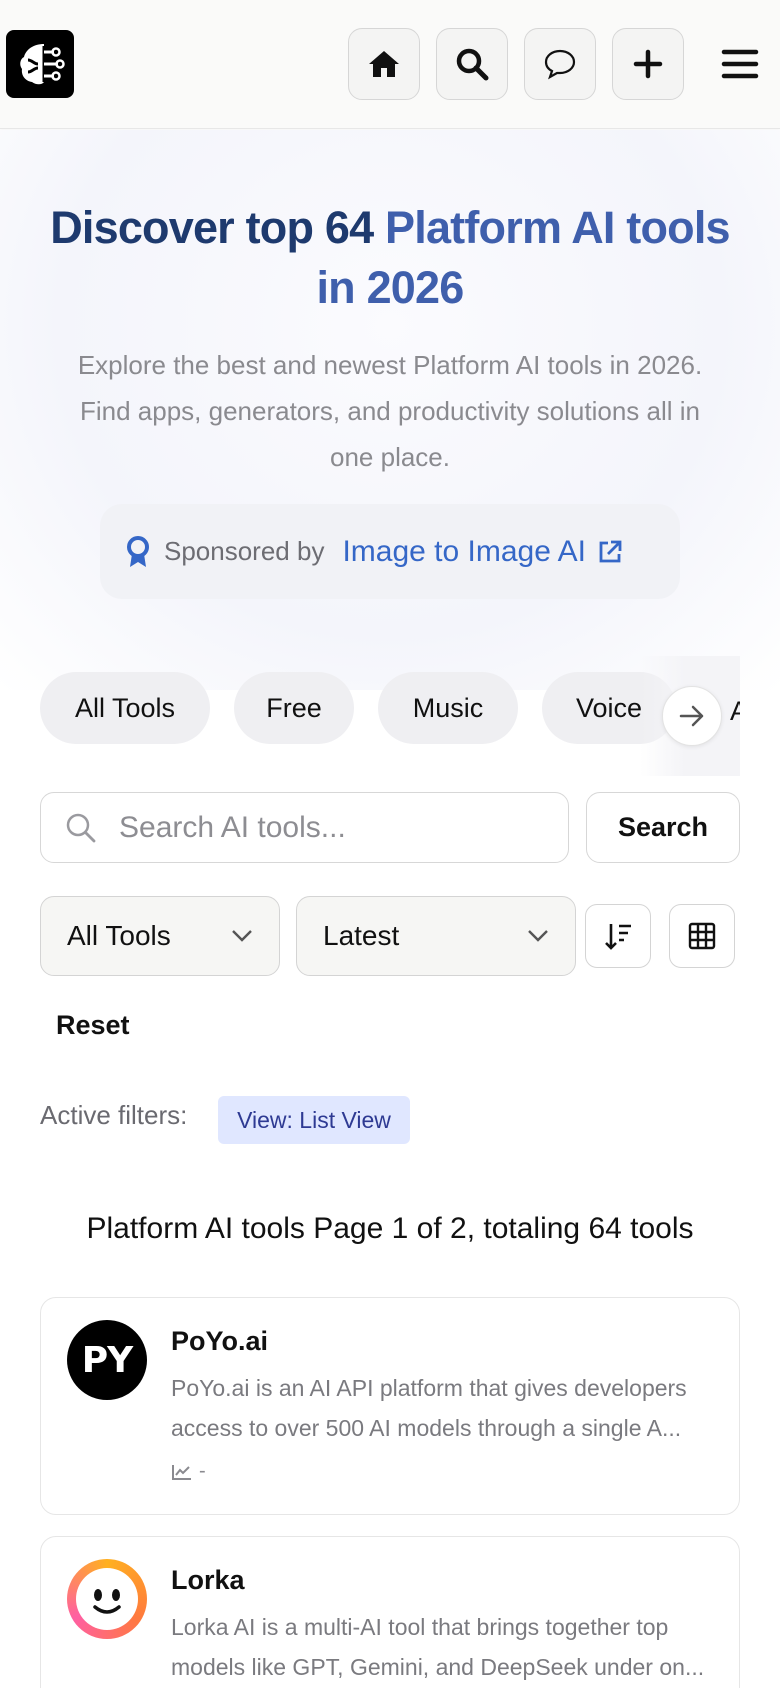  I want to click on award-ribbon-icon, so click(138, 551).